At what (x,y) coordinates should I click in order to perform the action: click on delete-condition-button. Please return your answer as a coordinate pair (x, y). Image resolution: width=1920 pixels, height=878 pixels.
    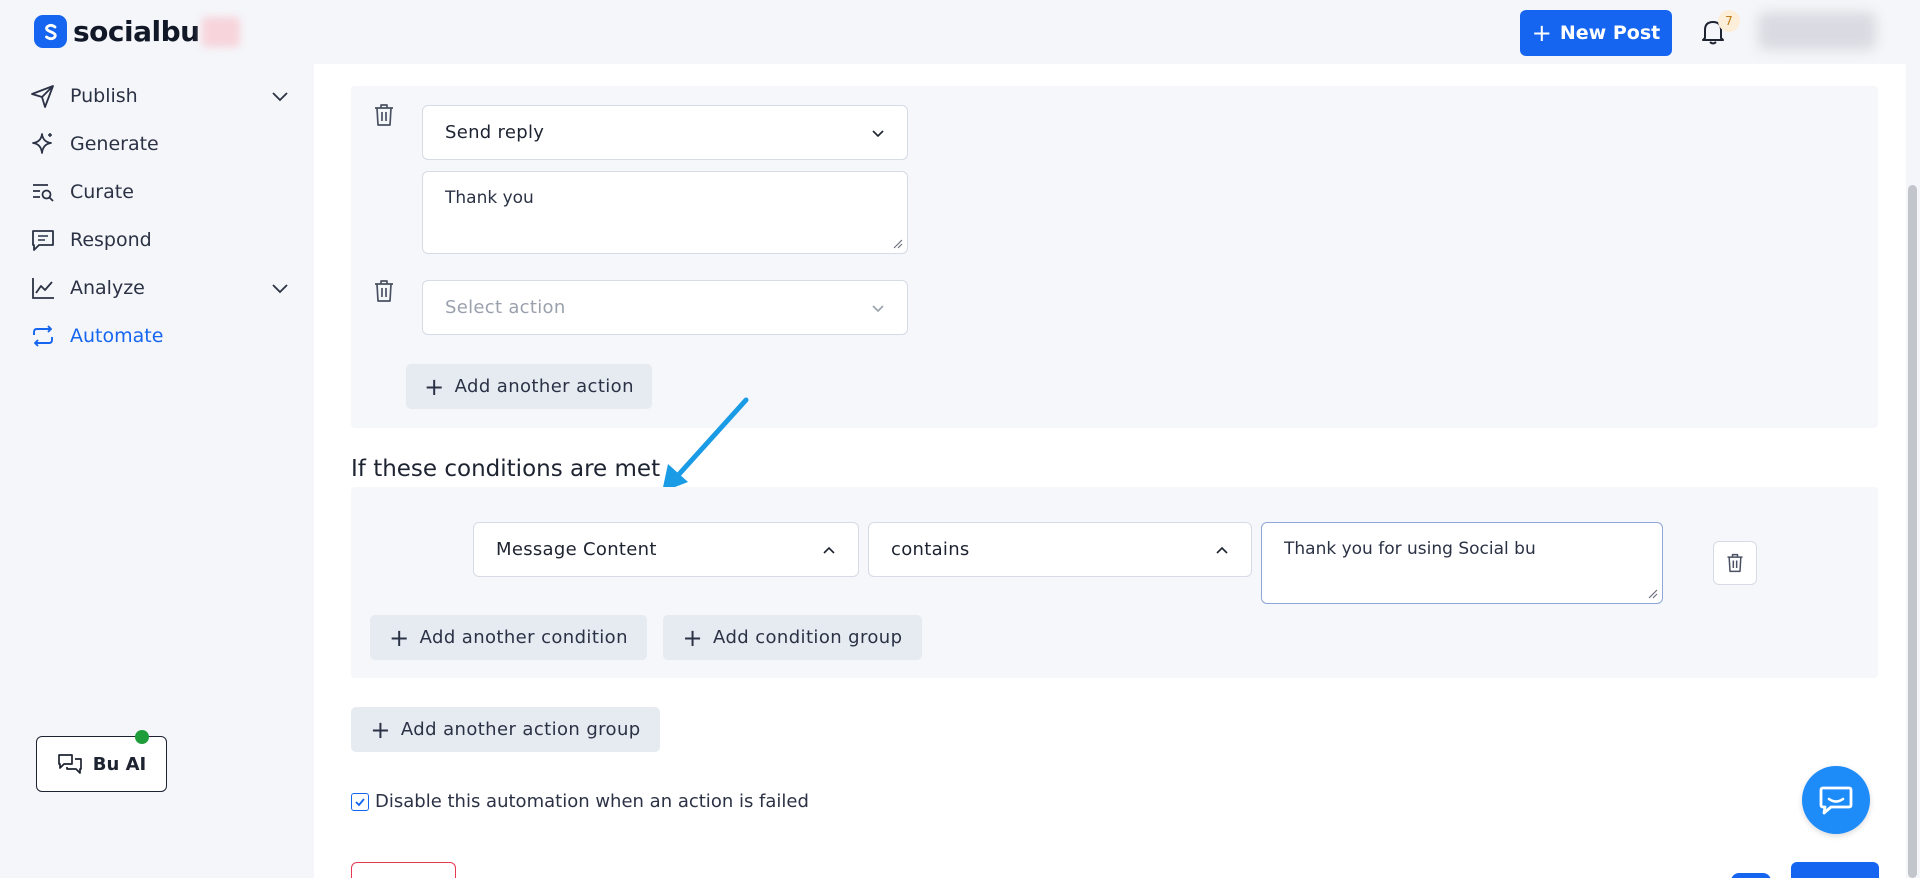
    Looking at the image, I should click on (1735, 563).